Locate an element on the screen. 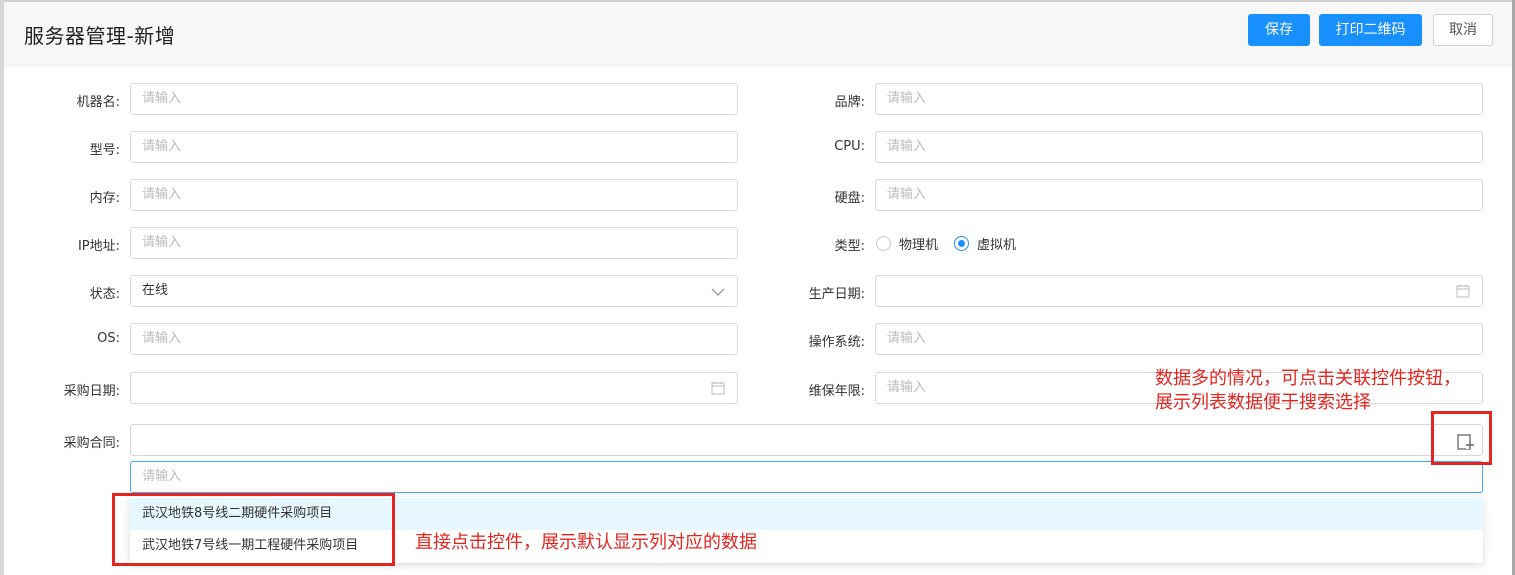 Image resolution: width=1515 pixels, height=575 pixels. purchase-date-label: 采购日期: is located at coordinates (91, 391).